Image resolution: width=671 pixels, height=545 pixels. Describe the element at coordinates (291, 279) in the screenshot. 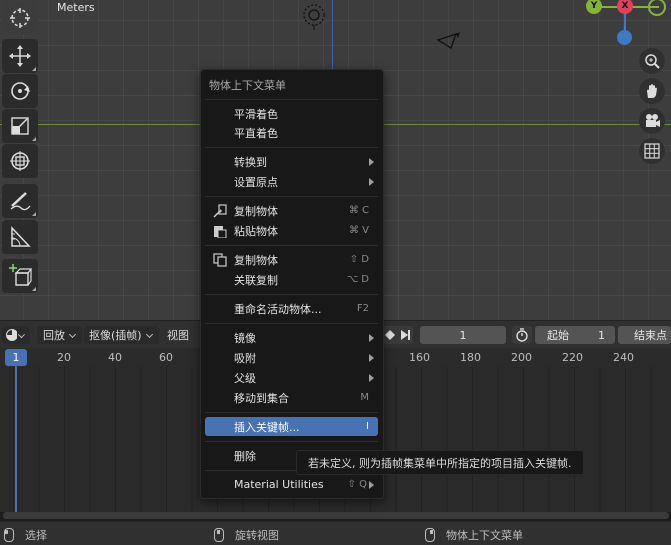

I see `menu-item-duplicate-linked: 关联复制 ⌥ D` at that location.